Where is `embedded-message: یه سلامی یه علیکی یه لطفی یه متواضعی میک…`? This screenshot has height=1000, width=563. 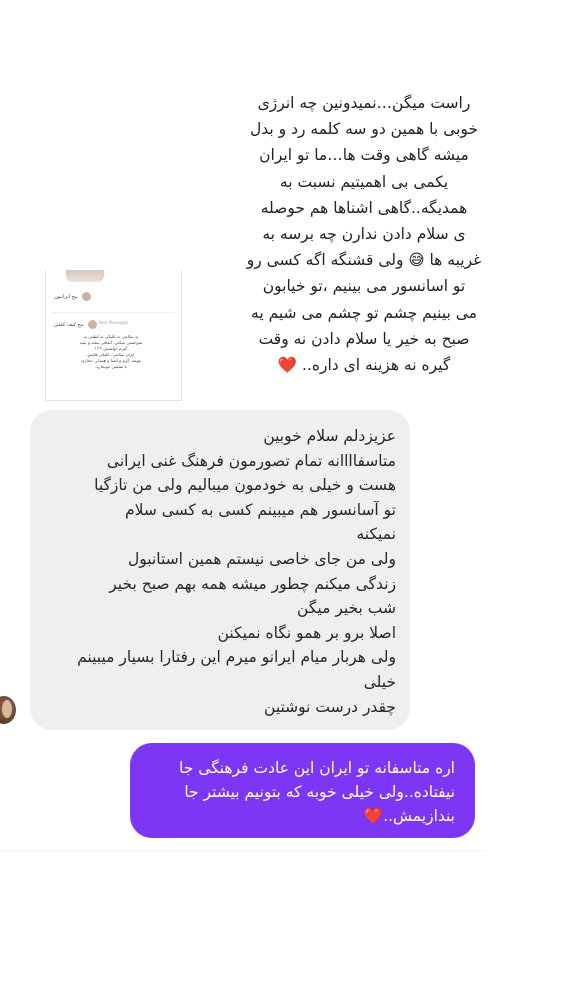 embedded-message: یه سلامی یه علیکی یه لطفی یه متواضعی میک… is located at coordinates (111, 351).